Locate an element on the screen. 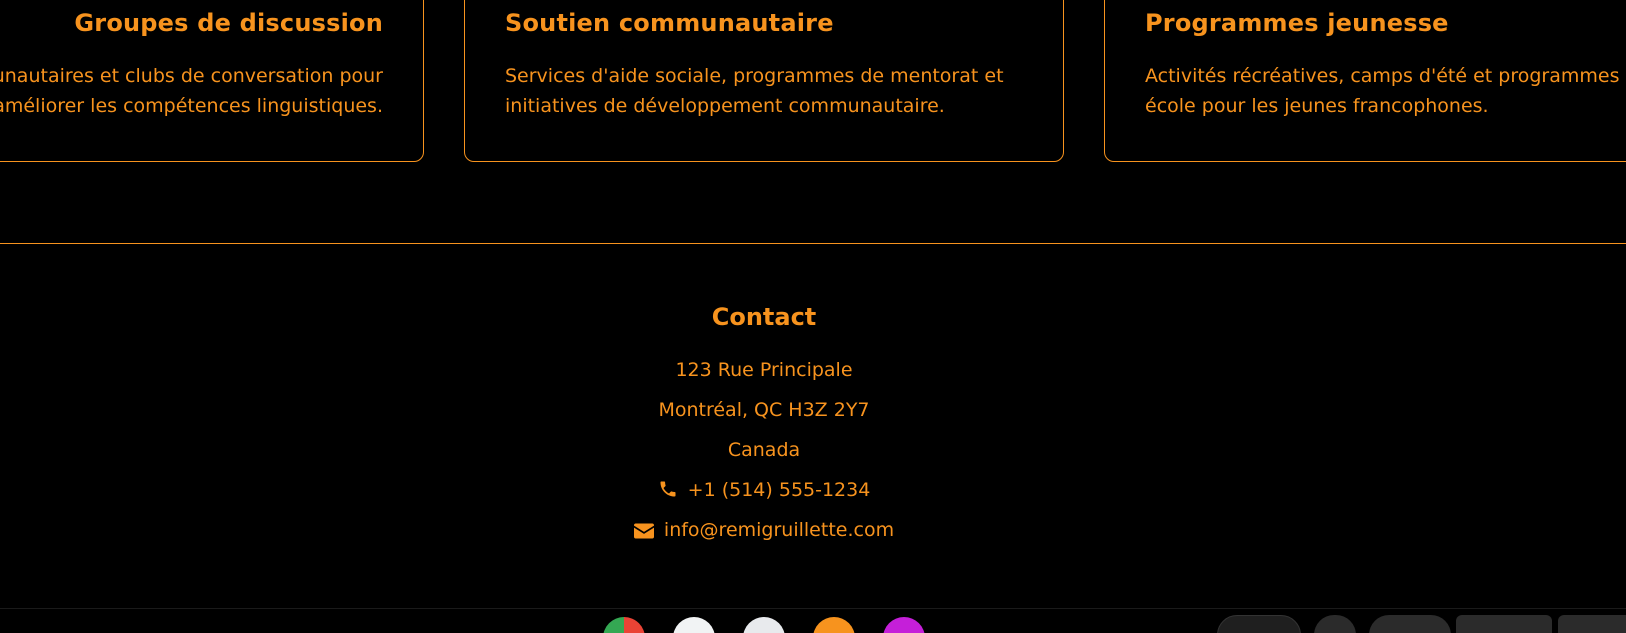  contact-email-row: info@remigruillette.com is located at coordinates (764, 530).